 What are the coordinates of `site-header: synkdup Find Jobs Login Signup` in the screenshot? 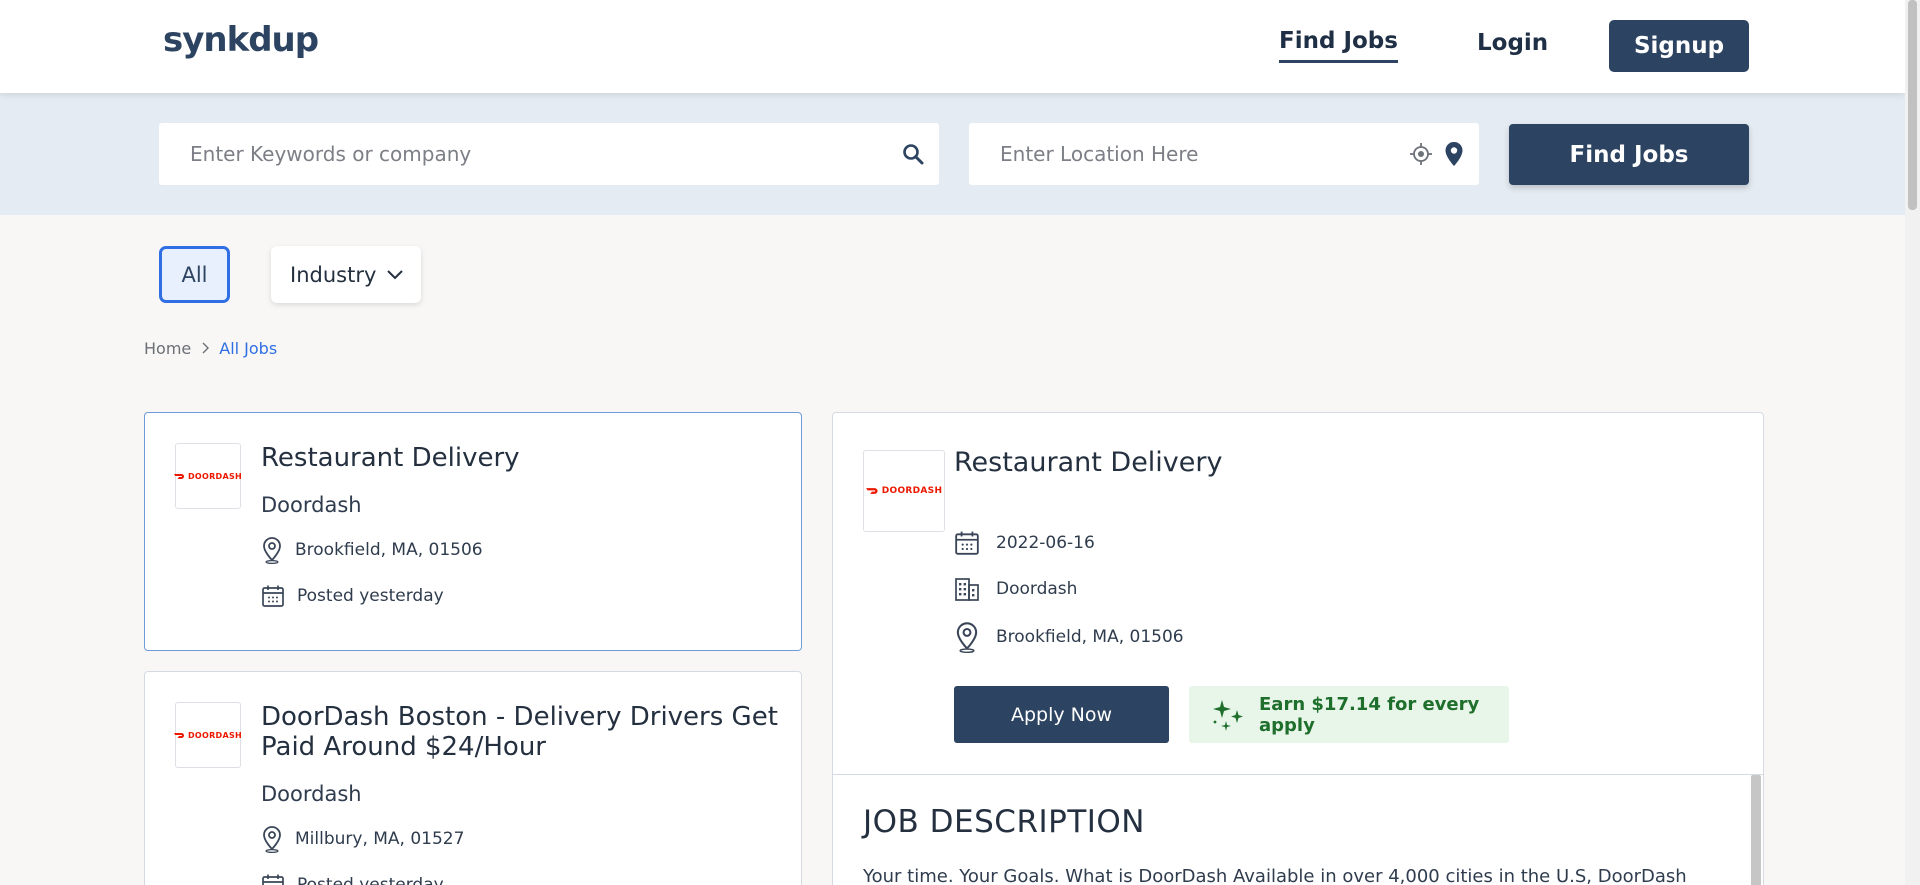 It's located at (952, 46).